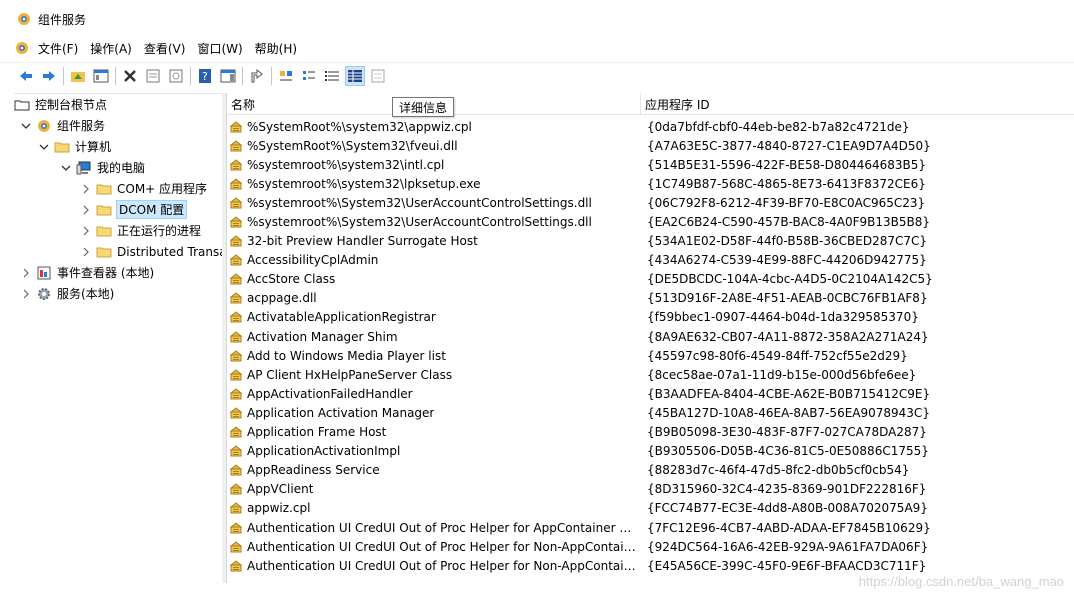 The height and width of the screenshot is (595, 1074). I want to click on tree-item-my-computer: 我的电脑, so click(102, 167).